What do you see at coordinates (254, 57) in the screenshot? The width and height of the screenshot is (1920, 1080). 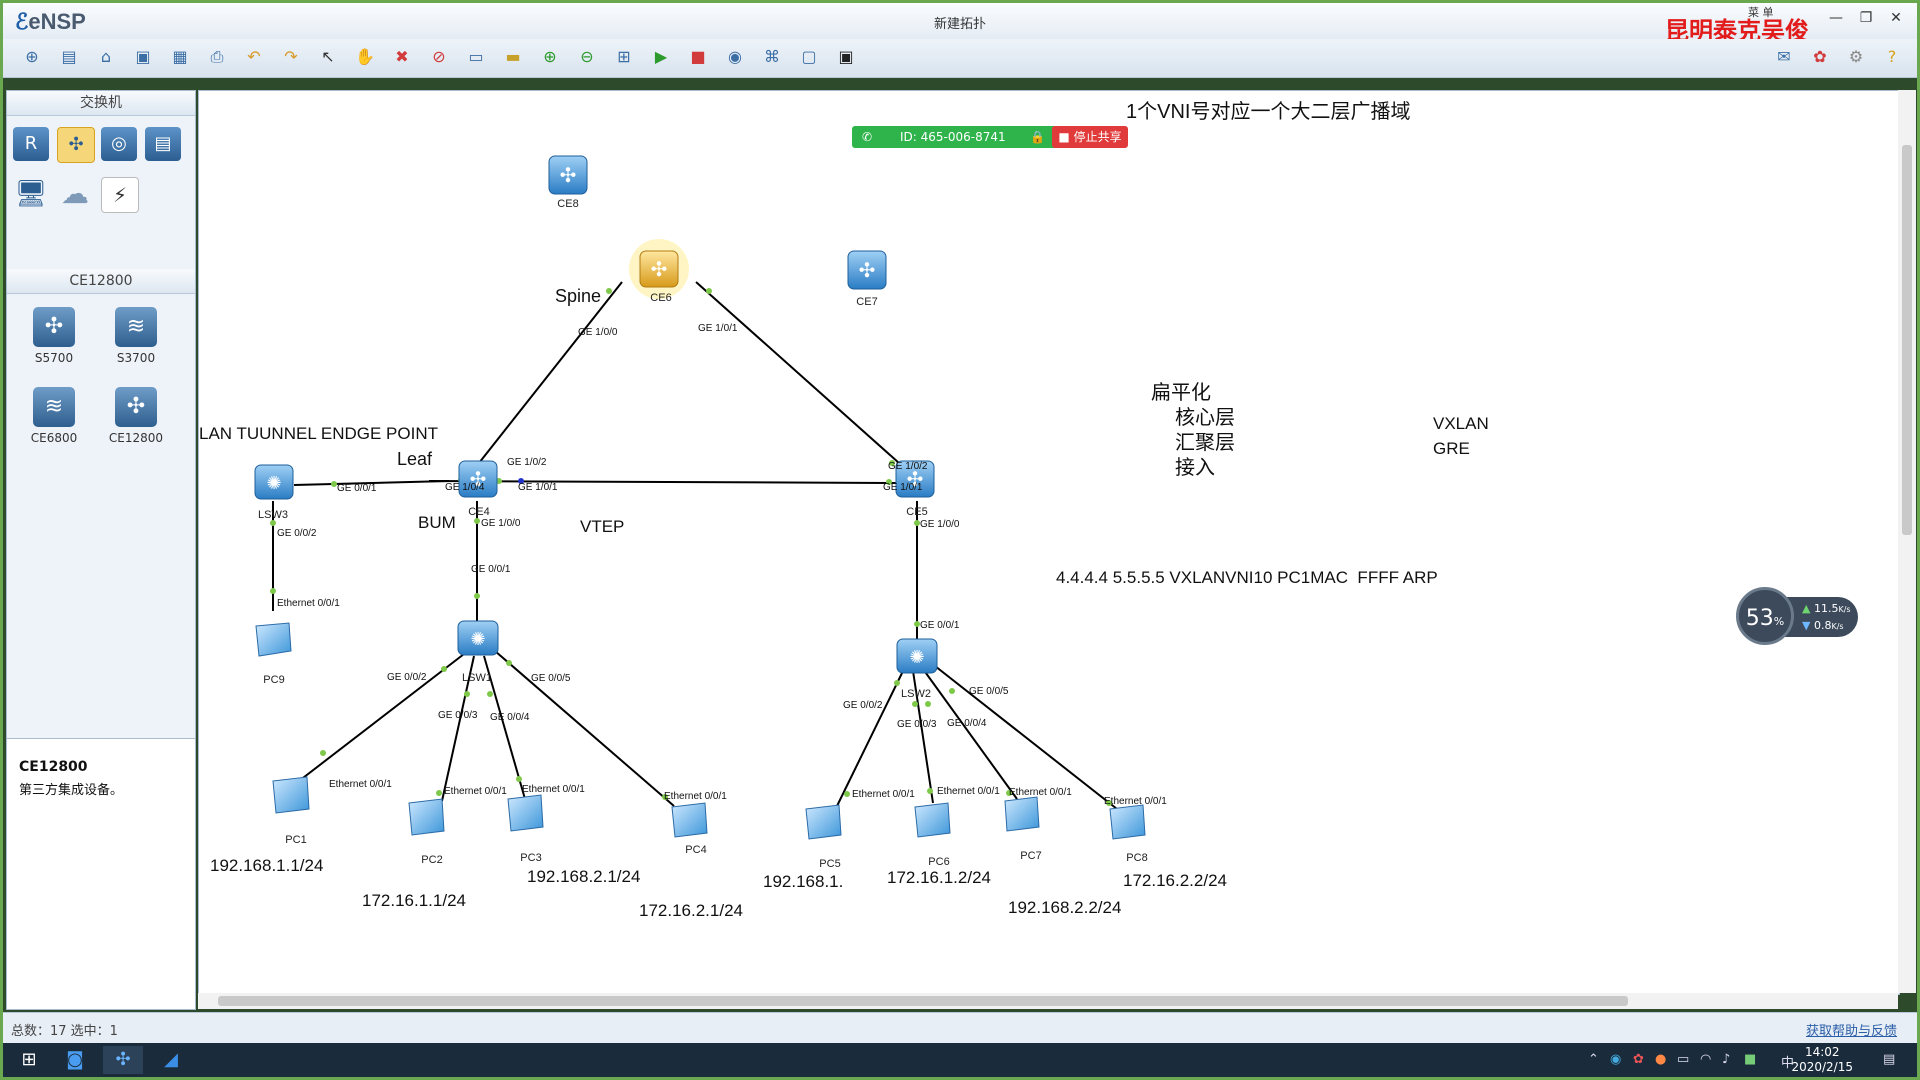 I see `undo-icon: ↶` at bounding box center [254, 57].